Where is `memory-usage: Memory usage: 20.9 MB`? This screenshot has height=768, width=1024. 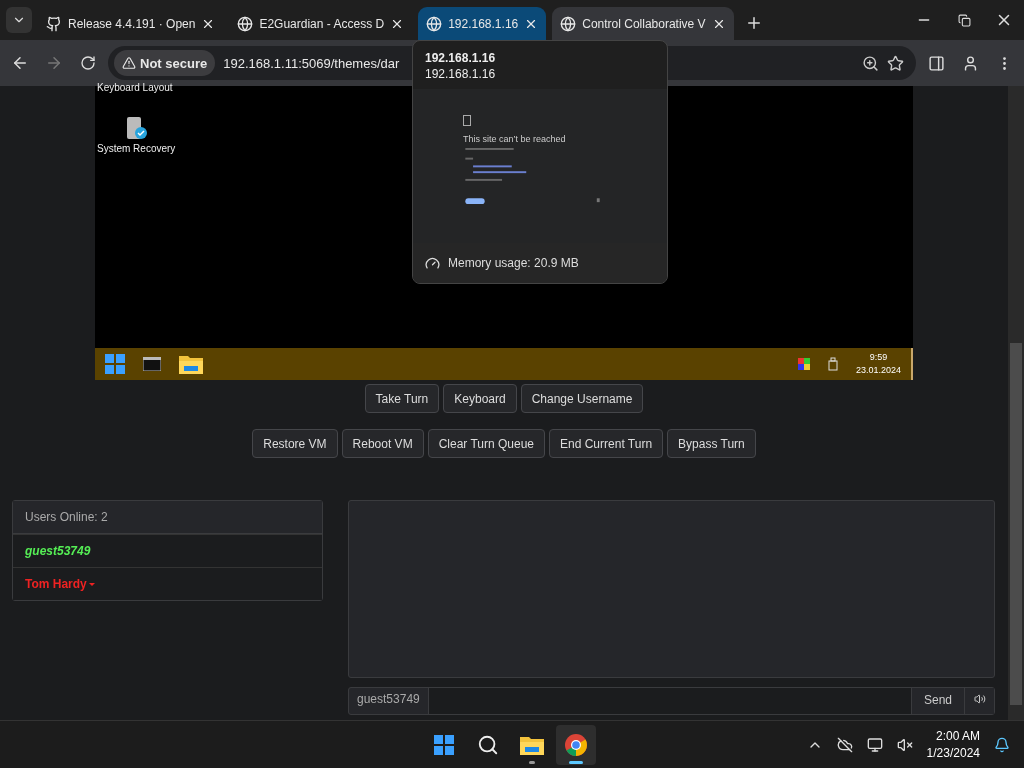 memory-usage: Memory usage: 20.9 MB is located at coordinates (513, 263).